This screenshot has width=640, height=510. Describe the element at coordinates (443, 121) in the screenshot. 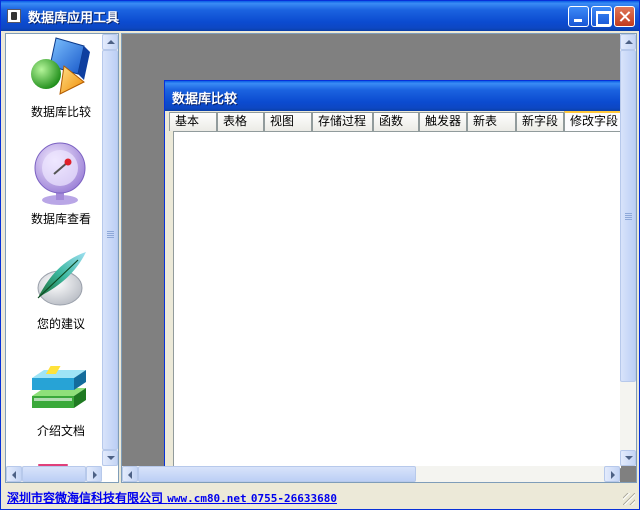

I see `tab-triggers: 触发器` at that location.